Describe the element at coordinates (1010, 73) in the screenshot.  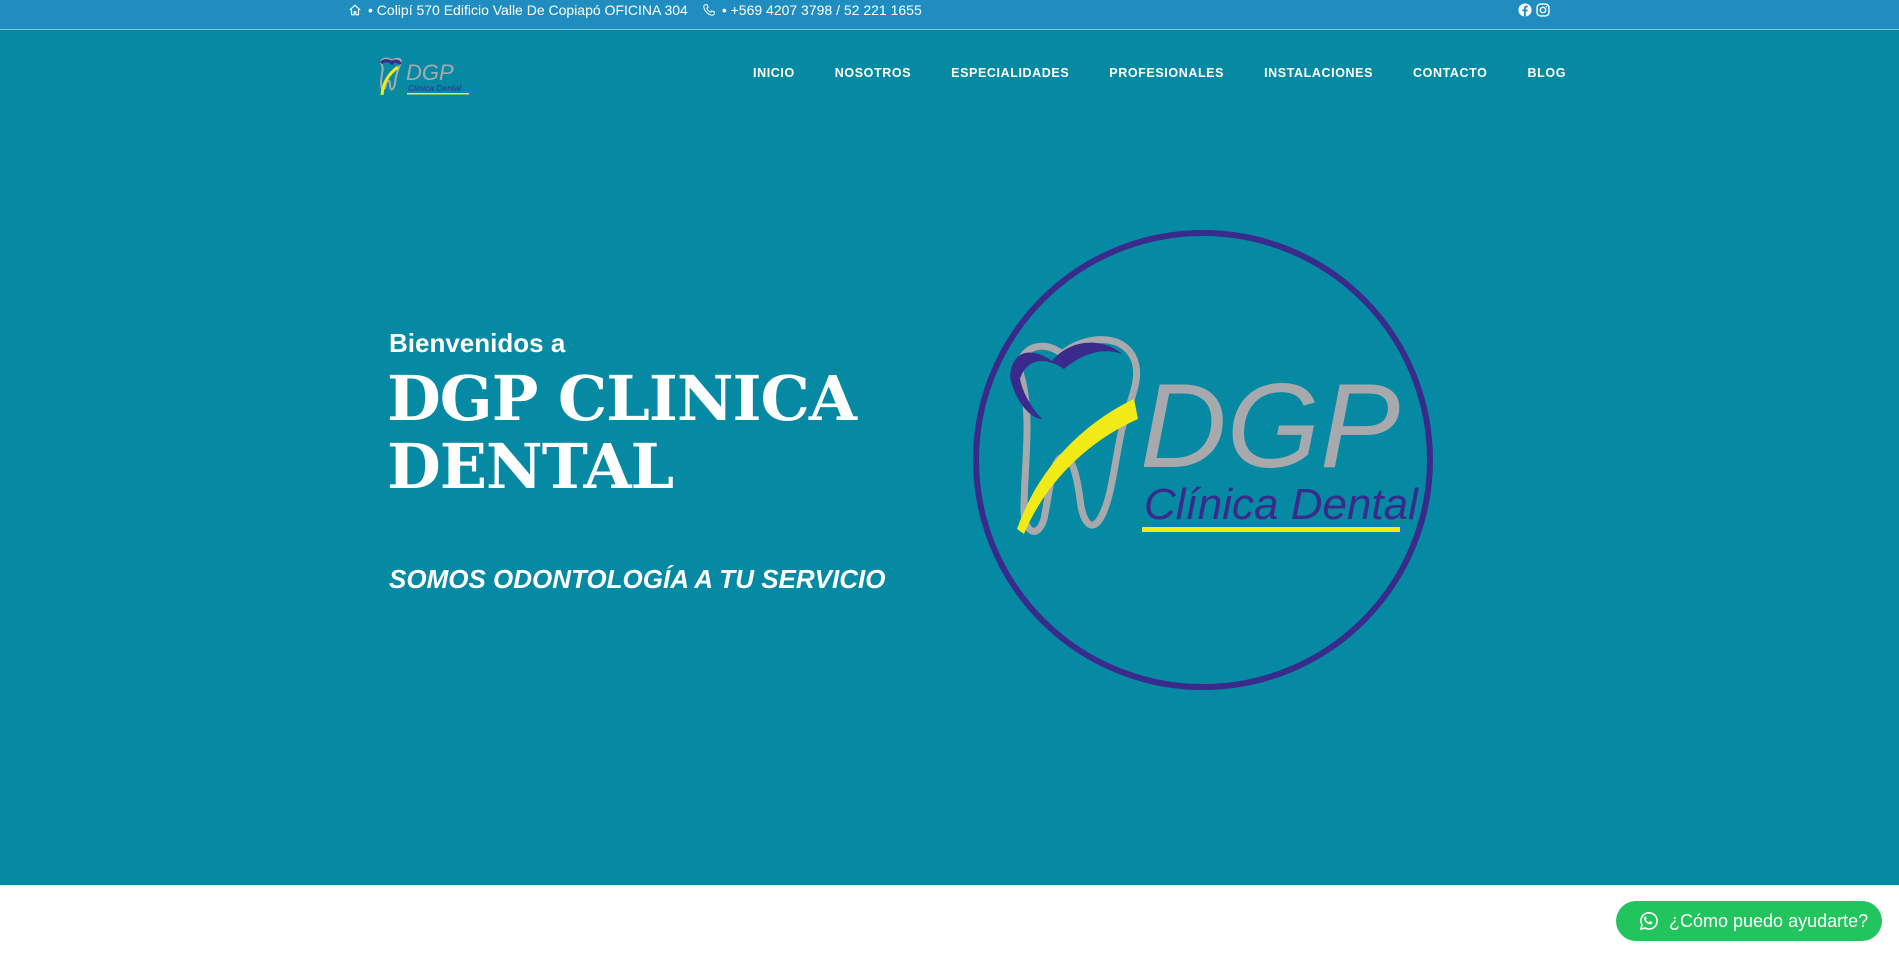
I see `nav-item-especialidades: ESPECIALIDADES` at that location.